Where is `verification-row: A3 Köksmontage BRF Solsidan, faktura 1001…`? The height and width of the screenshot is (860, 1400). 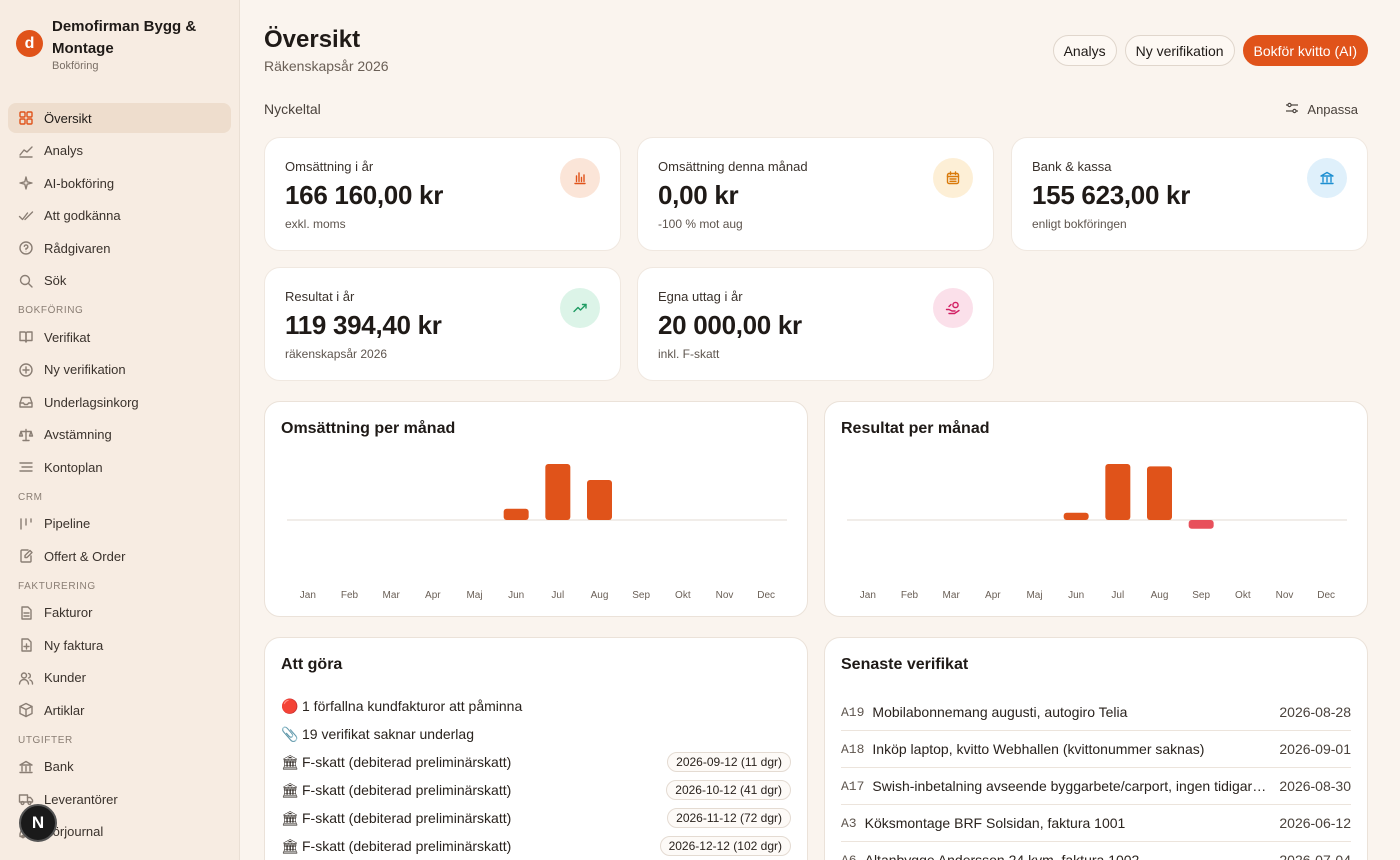 verification-row: A3 Köksmontage BRF Solsidan, faktura 1001… is located at coordinates (1096, 823).